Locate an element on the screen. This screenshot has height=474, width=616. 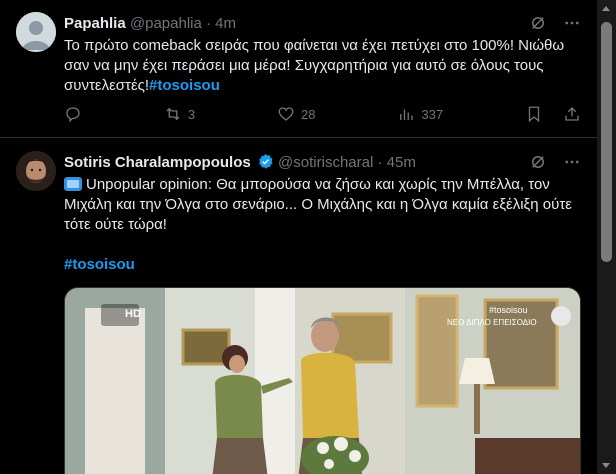
reply-button is located at coordinates (73, 114).